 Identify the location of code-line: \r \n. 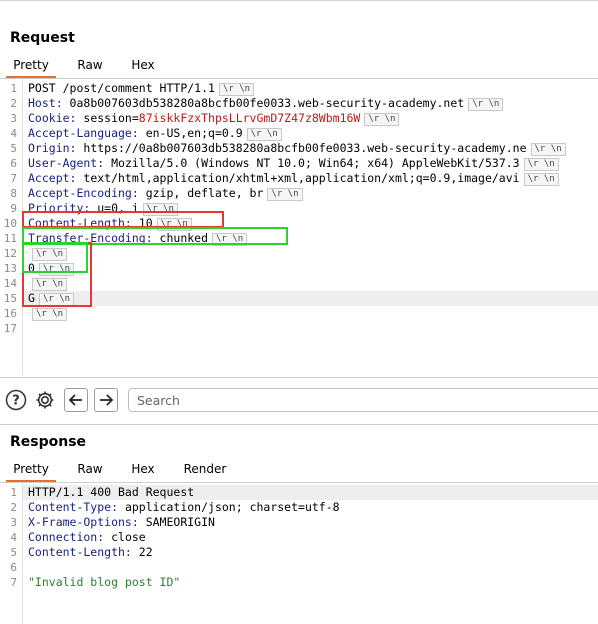
(48, 313).